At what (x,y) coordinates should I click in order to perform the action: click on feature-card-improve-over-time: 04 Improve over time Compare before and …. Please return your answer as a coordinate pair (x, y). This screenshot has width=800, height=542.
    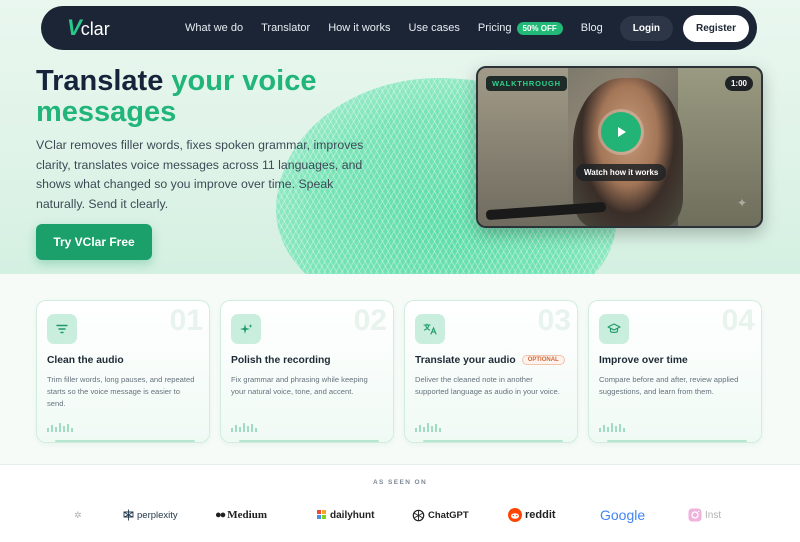
    Looking at the image, I should click on (675, 371).